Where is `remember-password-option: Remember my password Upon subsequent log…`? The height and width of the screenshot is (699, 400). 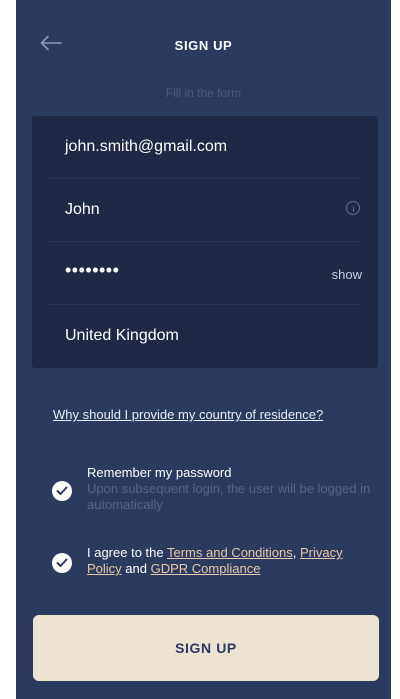
remember-password-option: Remember my password Upon subsequent log… is located at coordinates (217, 491).